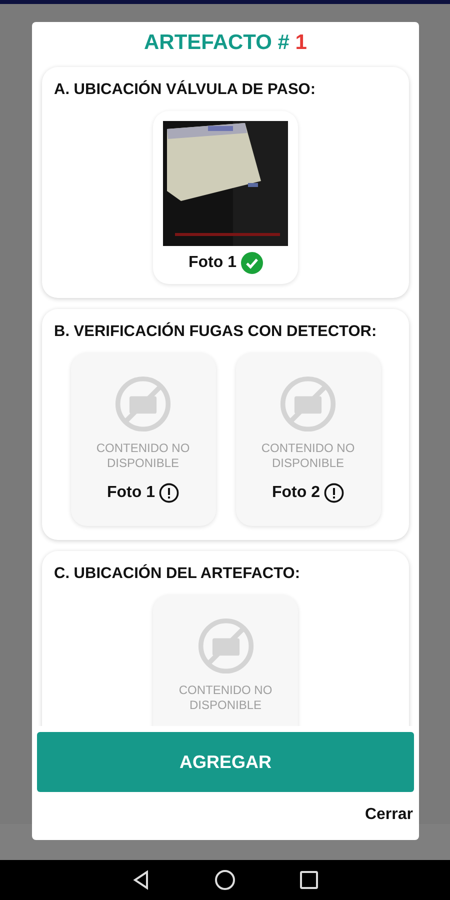 This screenshot has height=900, width=450. What do you see at coordinates (308, 439) in the screenshot?
I see `photo-card: CONTENIDO NO DISPONIBLE Foto 2` at bounding box center [308, 439].